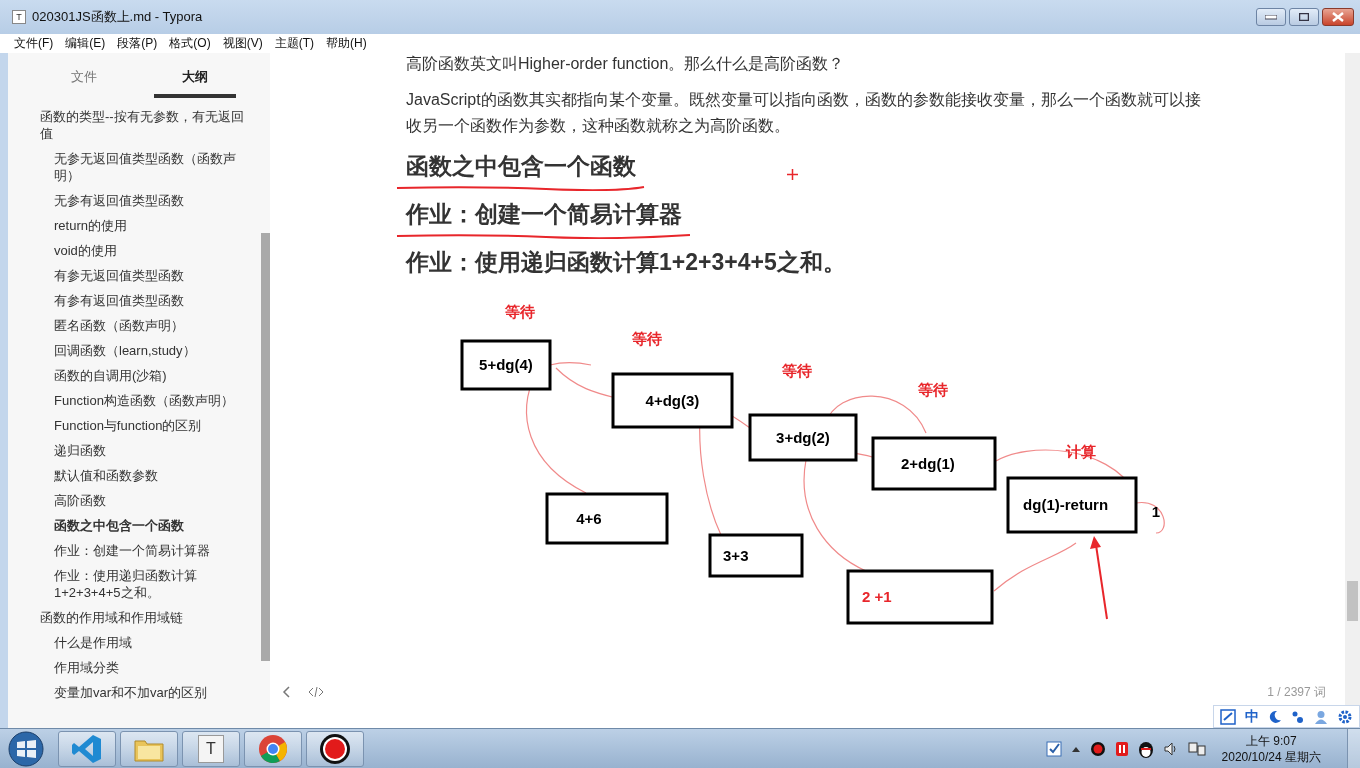 Image resolution: width=1360 pixels, height=768 pixels. I want to click on menu-item: 帮助(H), so click(346, 43).